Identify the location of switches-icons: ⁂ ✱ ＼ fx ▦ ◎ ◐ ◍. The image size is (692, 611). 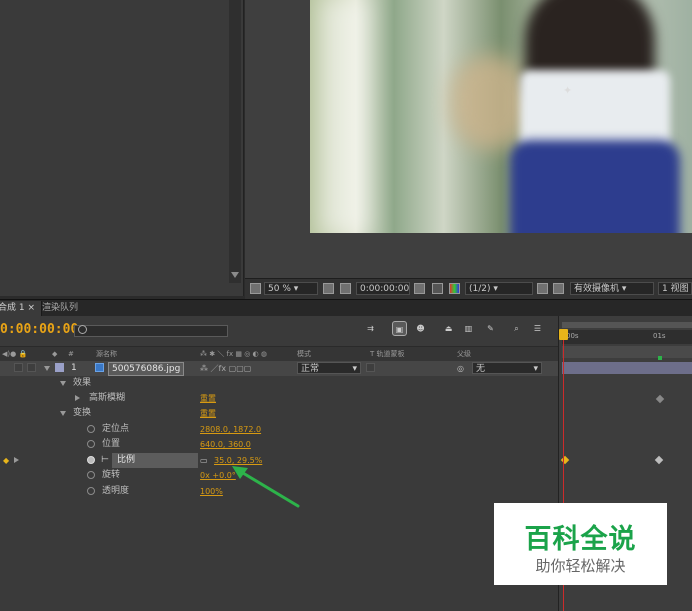
(233, 354).